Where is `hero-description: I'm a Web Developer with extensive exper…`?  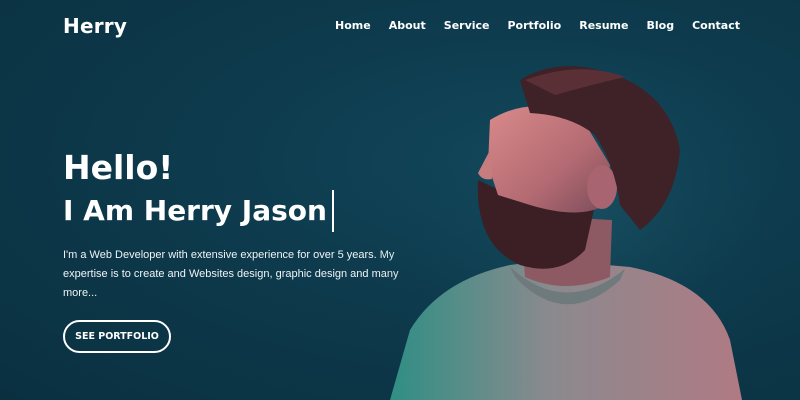
hero-description: I'm a Web Developer with extensive exper… is located at coordinates (231, 274).